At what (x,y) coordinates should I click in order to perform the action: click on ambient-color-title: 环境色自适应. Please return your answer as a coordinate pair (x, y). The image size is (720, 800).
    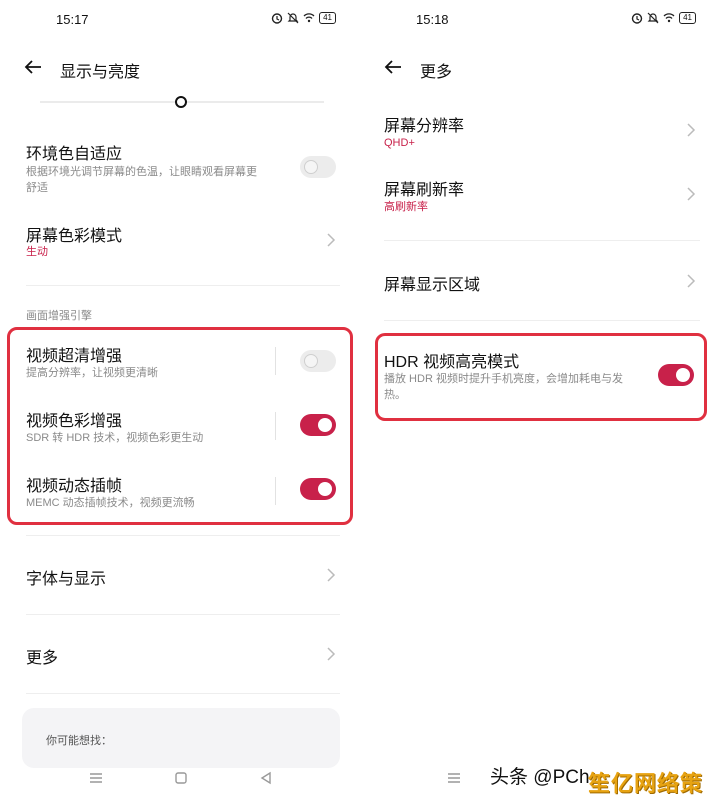
    Looking at the image, I should click on (74, 154).